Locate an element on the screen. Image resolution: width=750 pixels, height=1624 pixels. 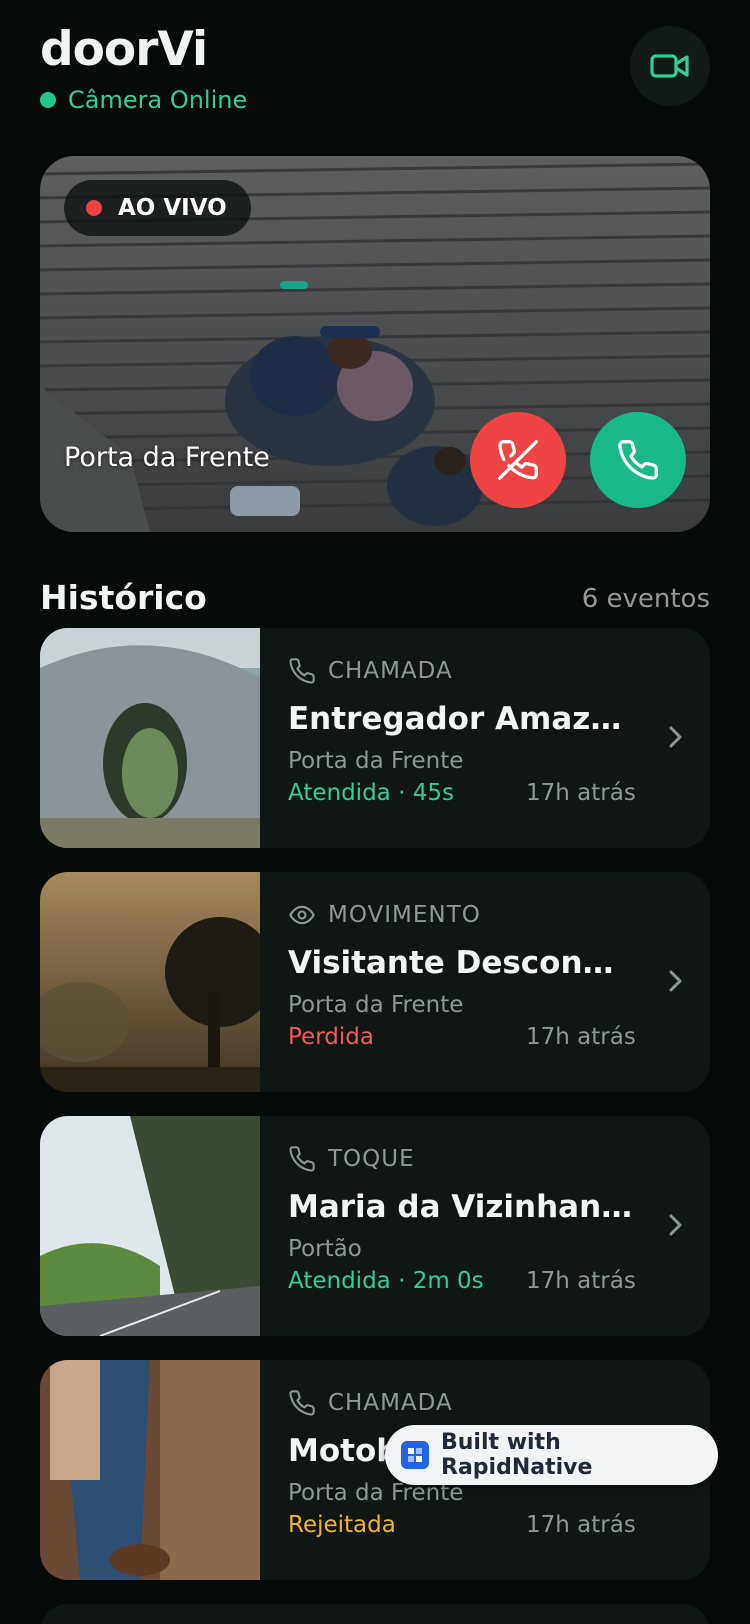
history-header: Histórico 6 eventos is located at coordinates (375, 600).